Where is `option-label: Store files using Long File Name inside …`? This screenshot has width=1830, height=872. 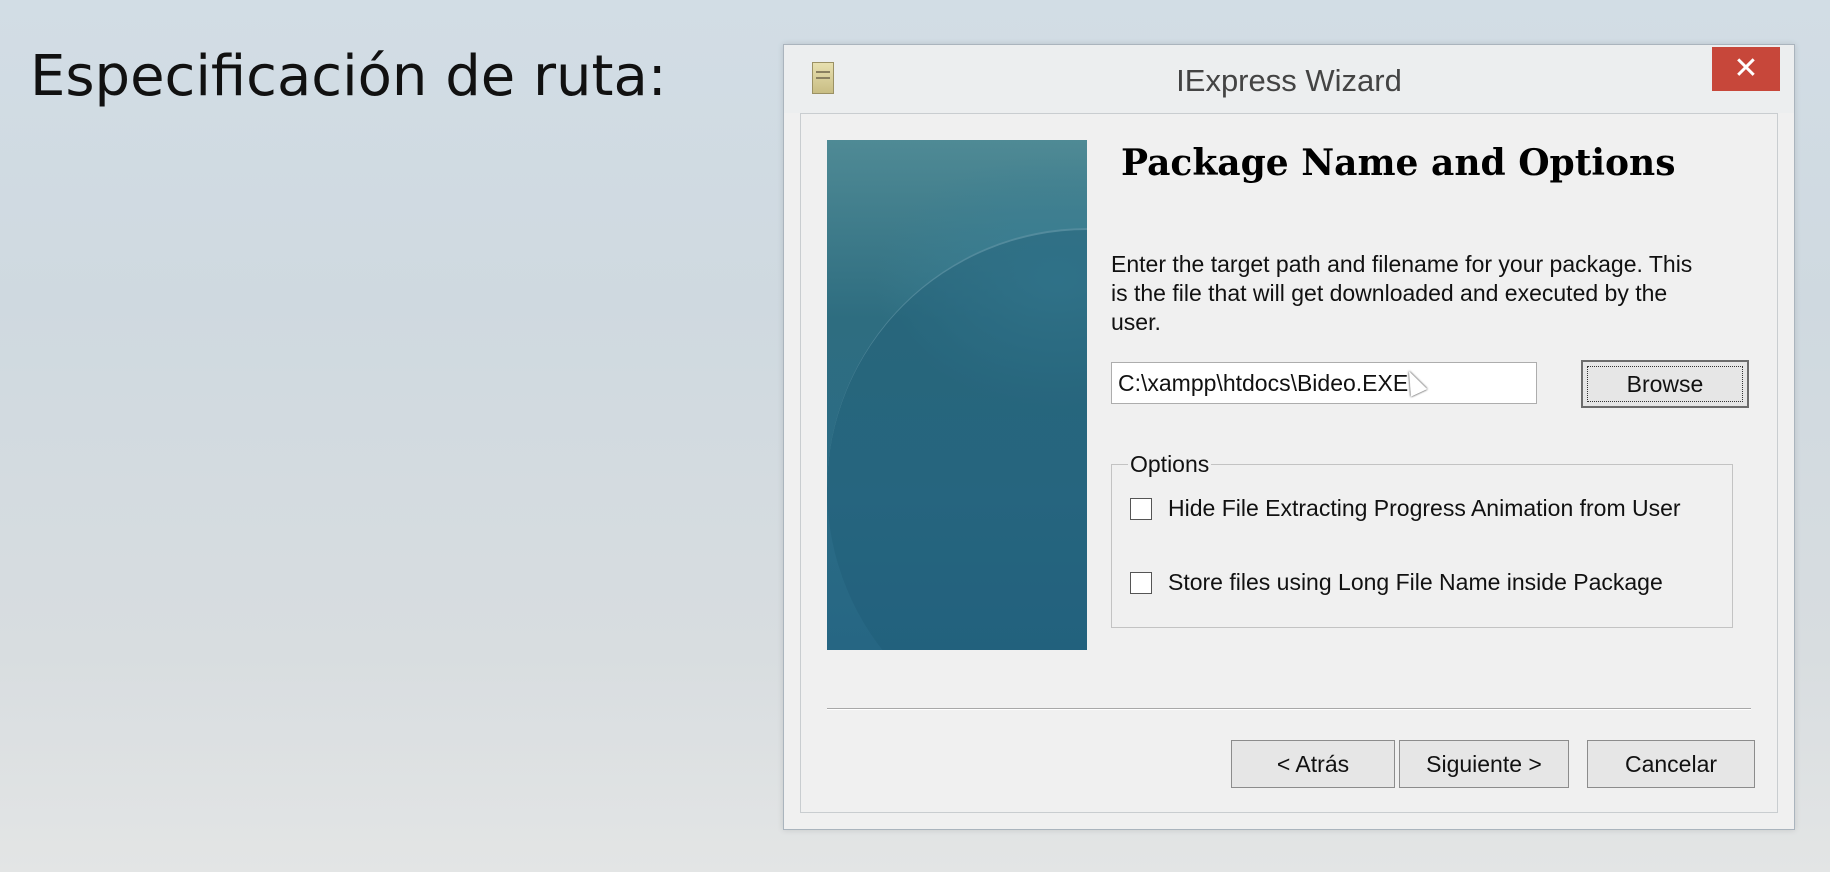
option-label: Store files using Long File Name inside … is located at coordinates (1415, 582).